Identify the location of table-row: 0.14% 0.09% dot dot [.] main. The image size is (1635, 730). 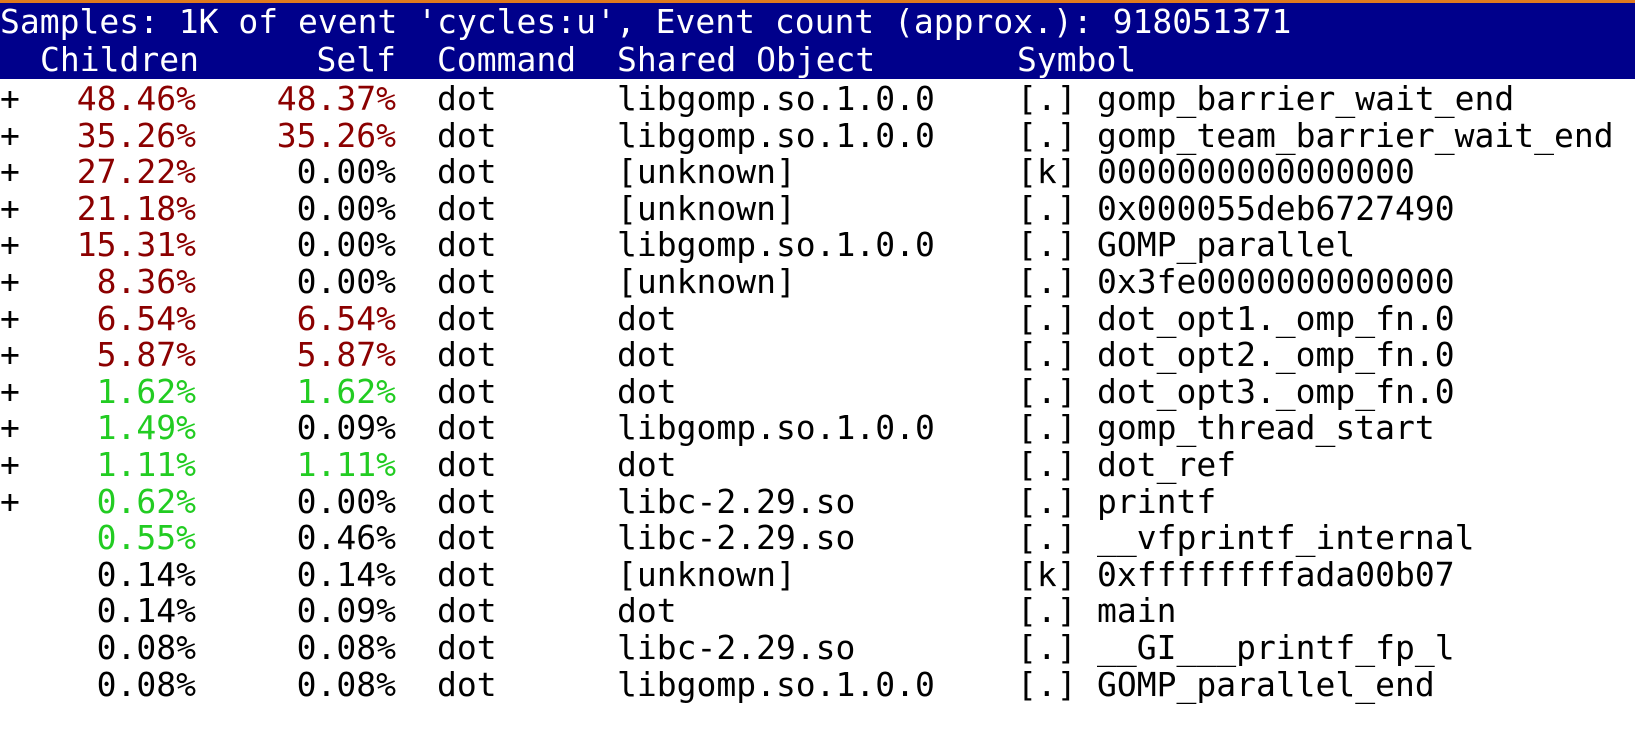
(817, 611).